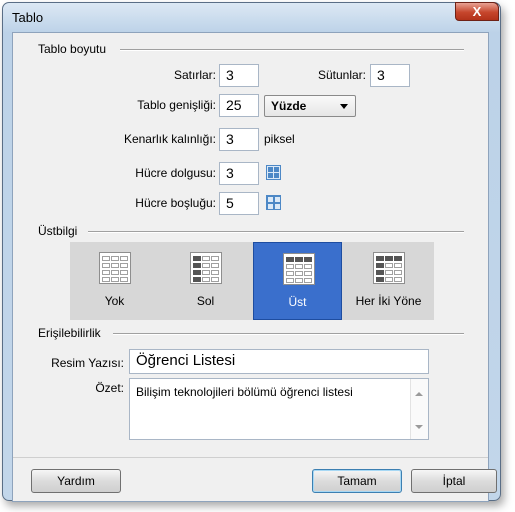  I want to click on chevron-down-icon, so click(344, 106).